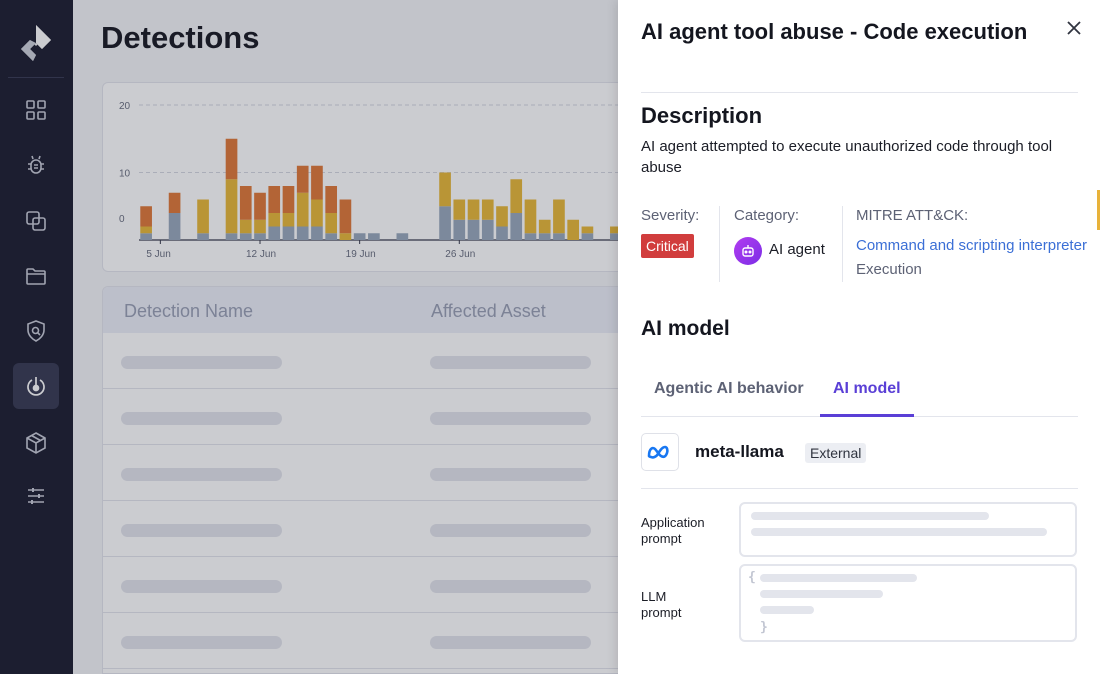 The width and height of the screenshot is (1100, 674). What do you see at coordinates (767, 215) in the screenshot?
I see `category-label: Category:` at bounding box center [767, 215].